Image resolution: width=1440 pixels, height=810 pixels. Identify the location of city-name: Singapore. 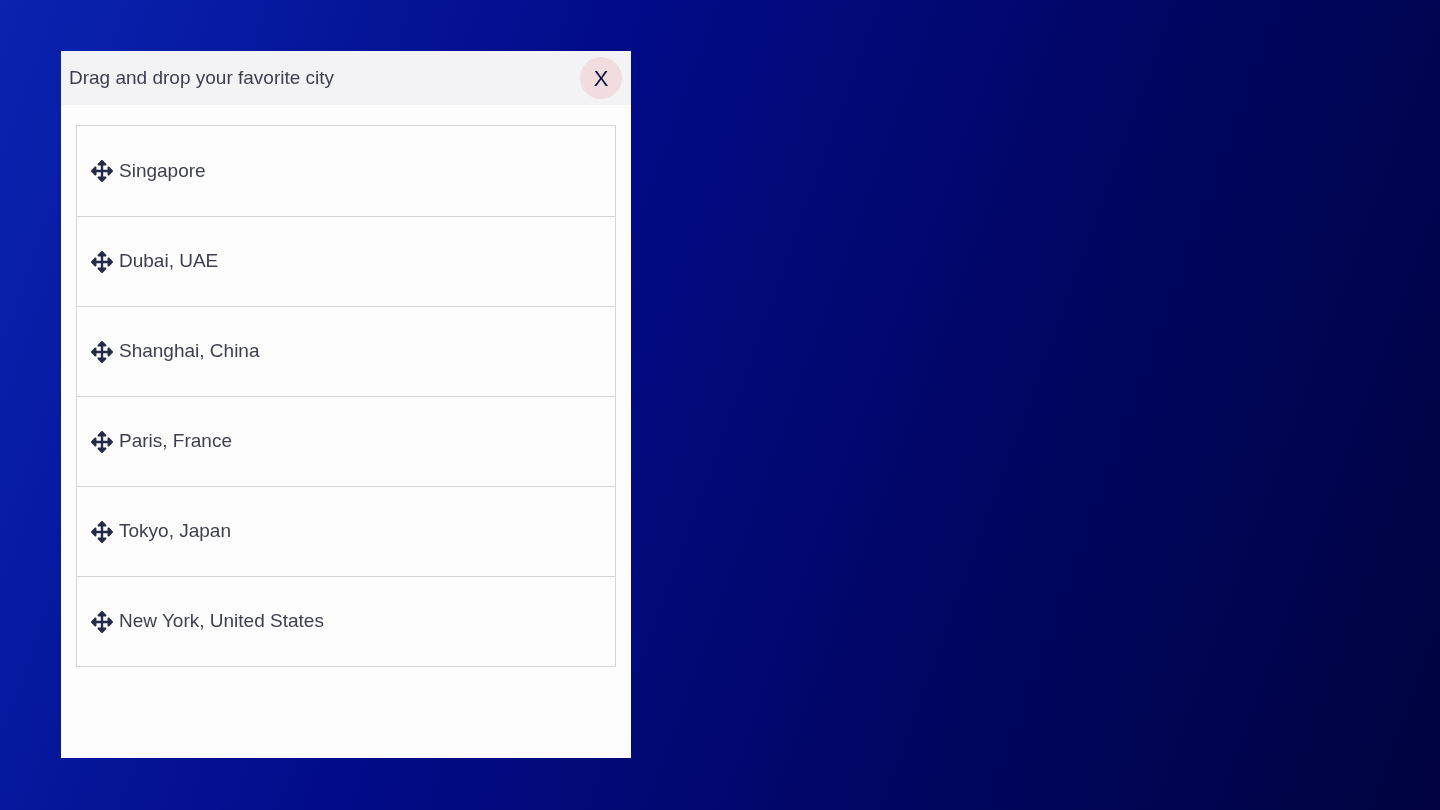
(162, 170).